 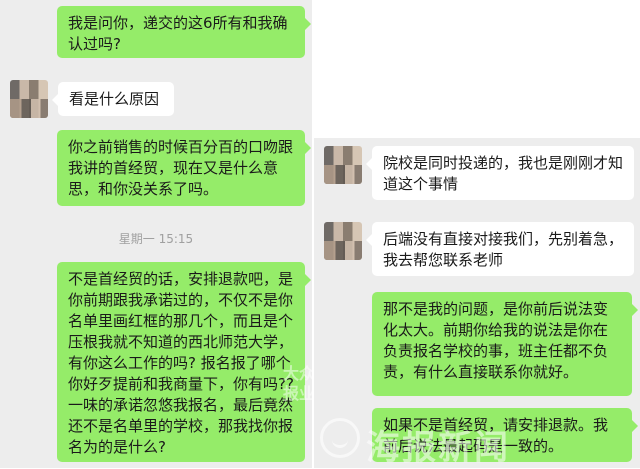 I want to click on haibao-logo-icon, so click(x=340, y=438).